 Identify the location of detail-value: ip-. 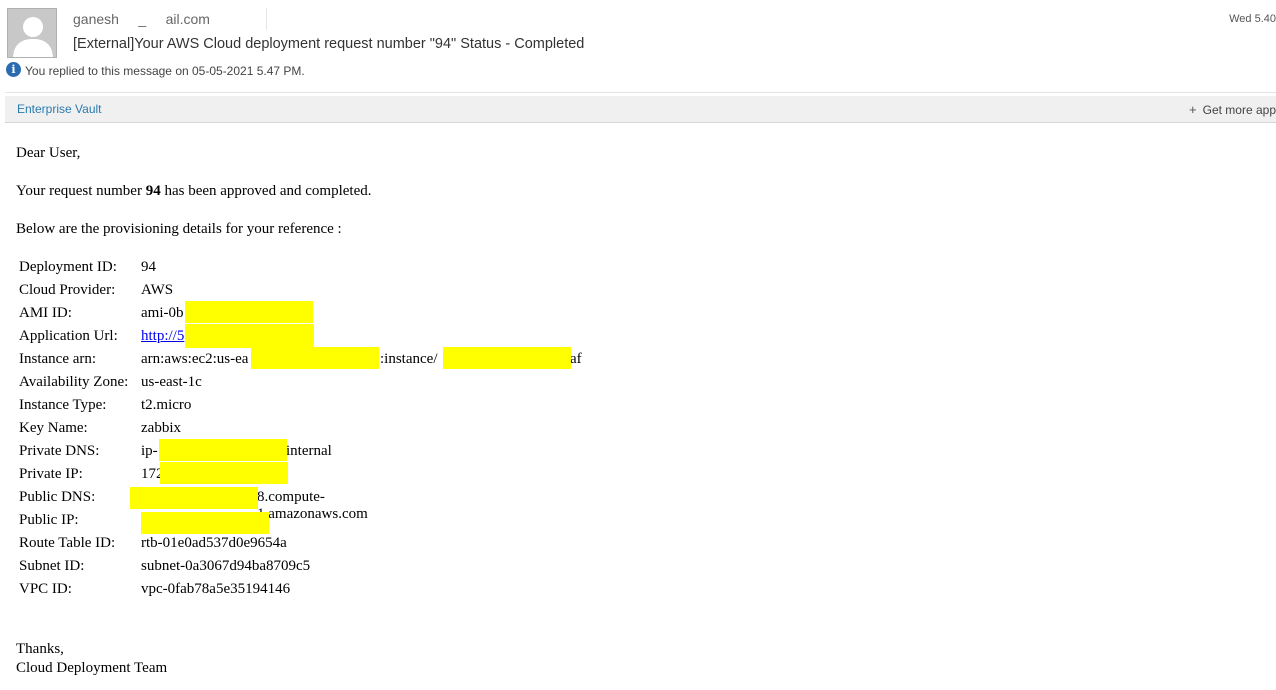
(149, 451).